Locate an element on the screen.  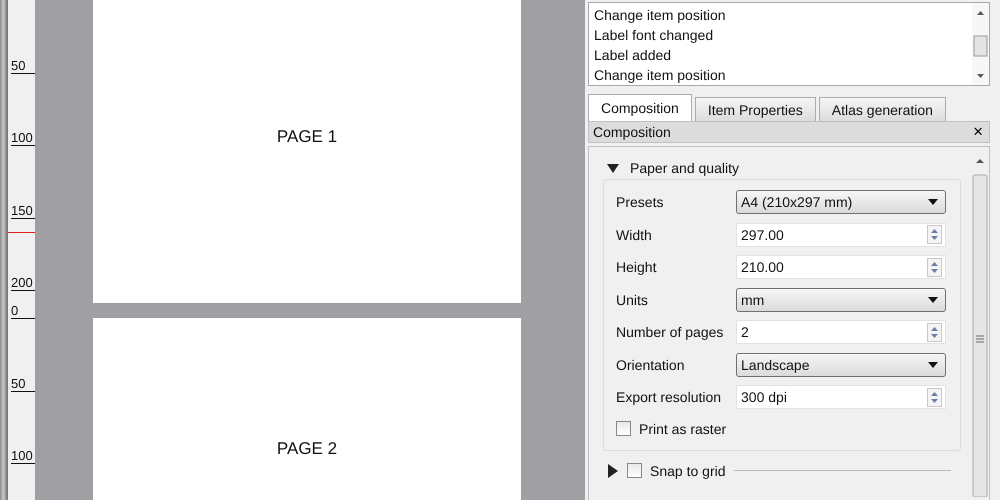
dropdown: Landscape is located at coordinates (841, 364).